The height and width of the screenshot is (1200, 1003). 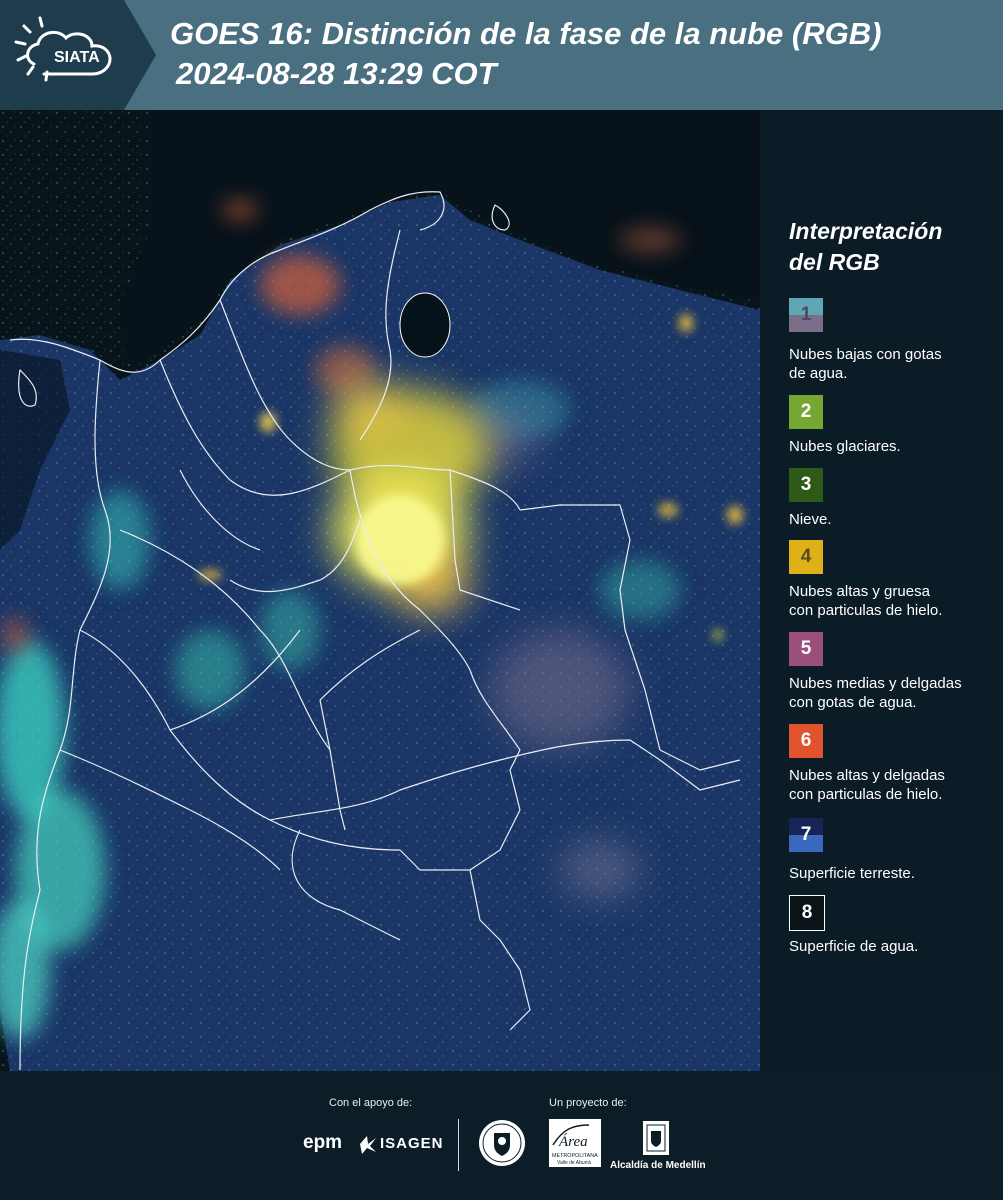 What do you see at coordinates (894, 519) in the screenshot?
I see `legend-label-3: Nieve.` at bounding box center [894, 519].